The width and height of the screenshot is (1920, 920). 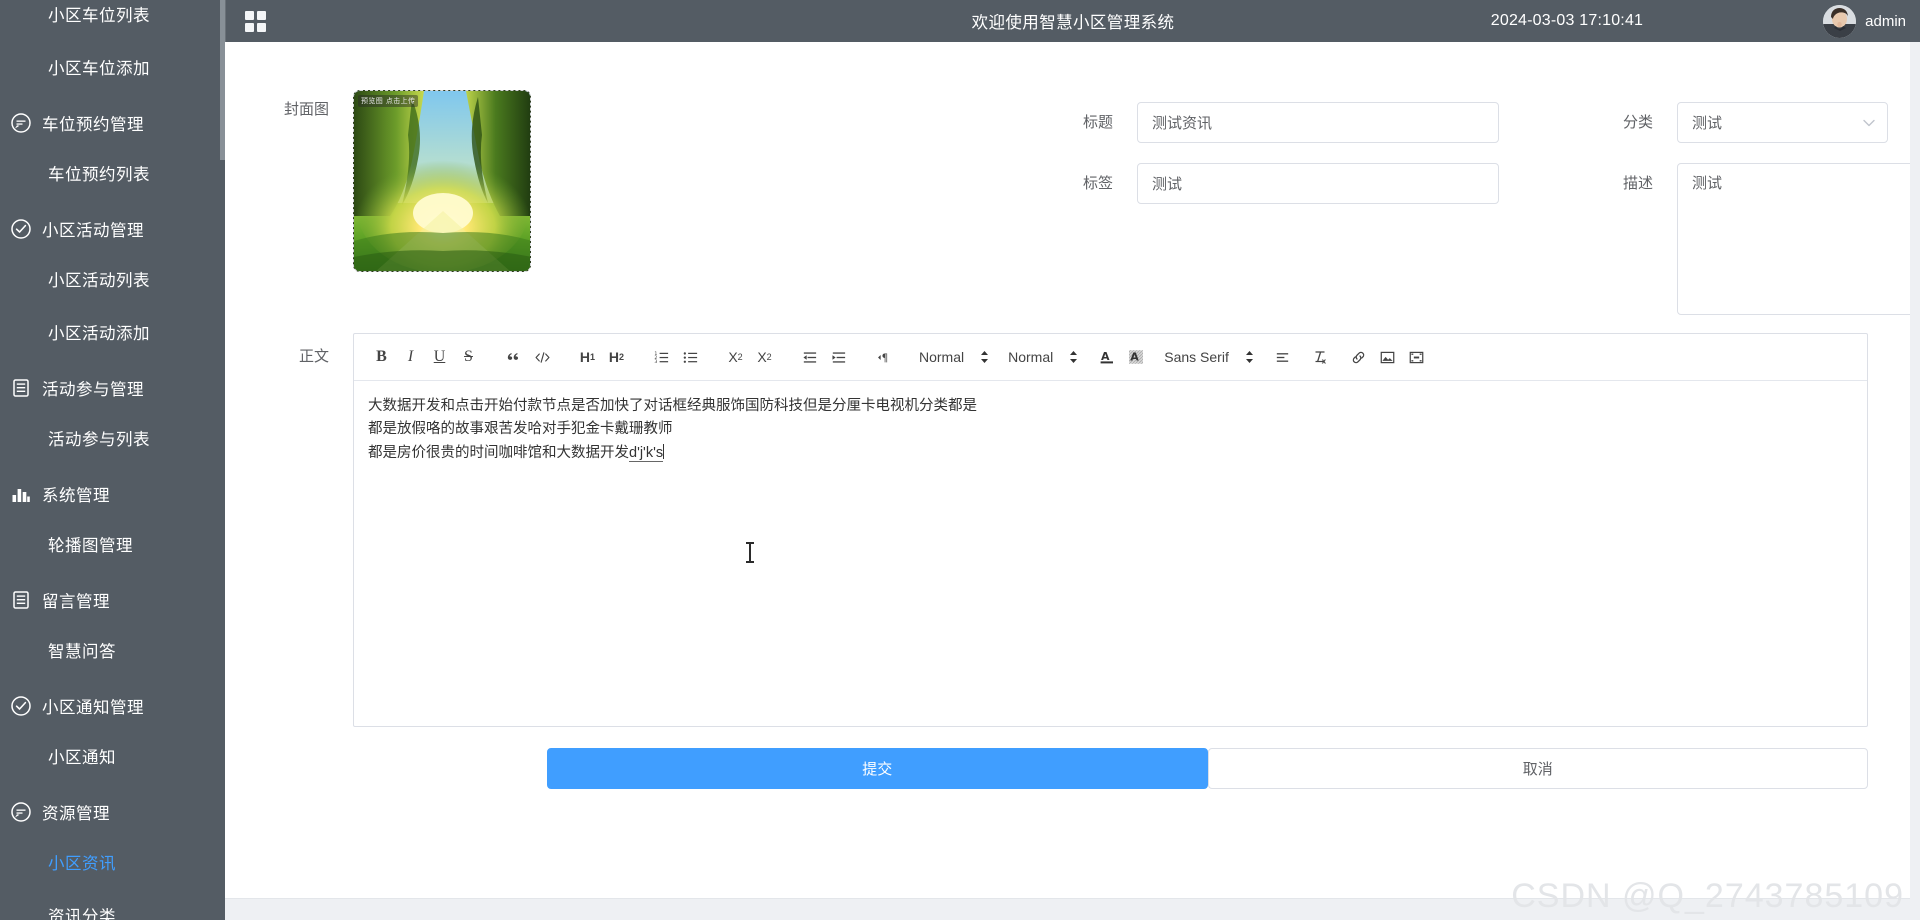 What do you see at coordinates (1537, 768) in the screenshot?
I see `cancel-button: 取消` at bounding box center [1537, 768].